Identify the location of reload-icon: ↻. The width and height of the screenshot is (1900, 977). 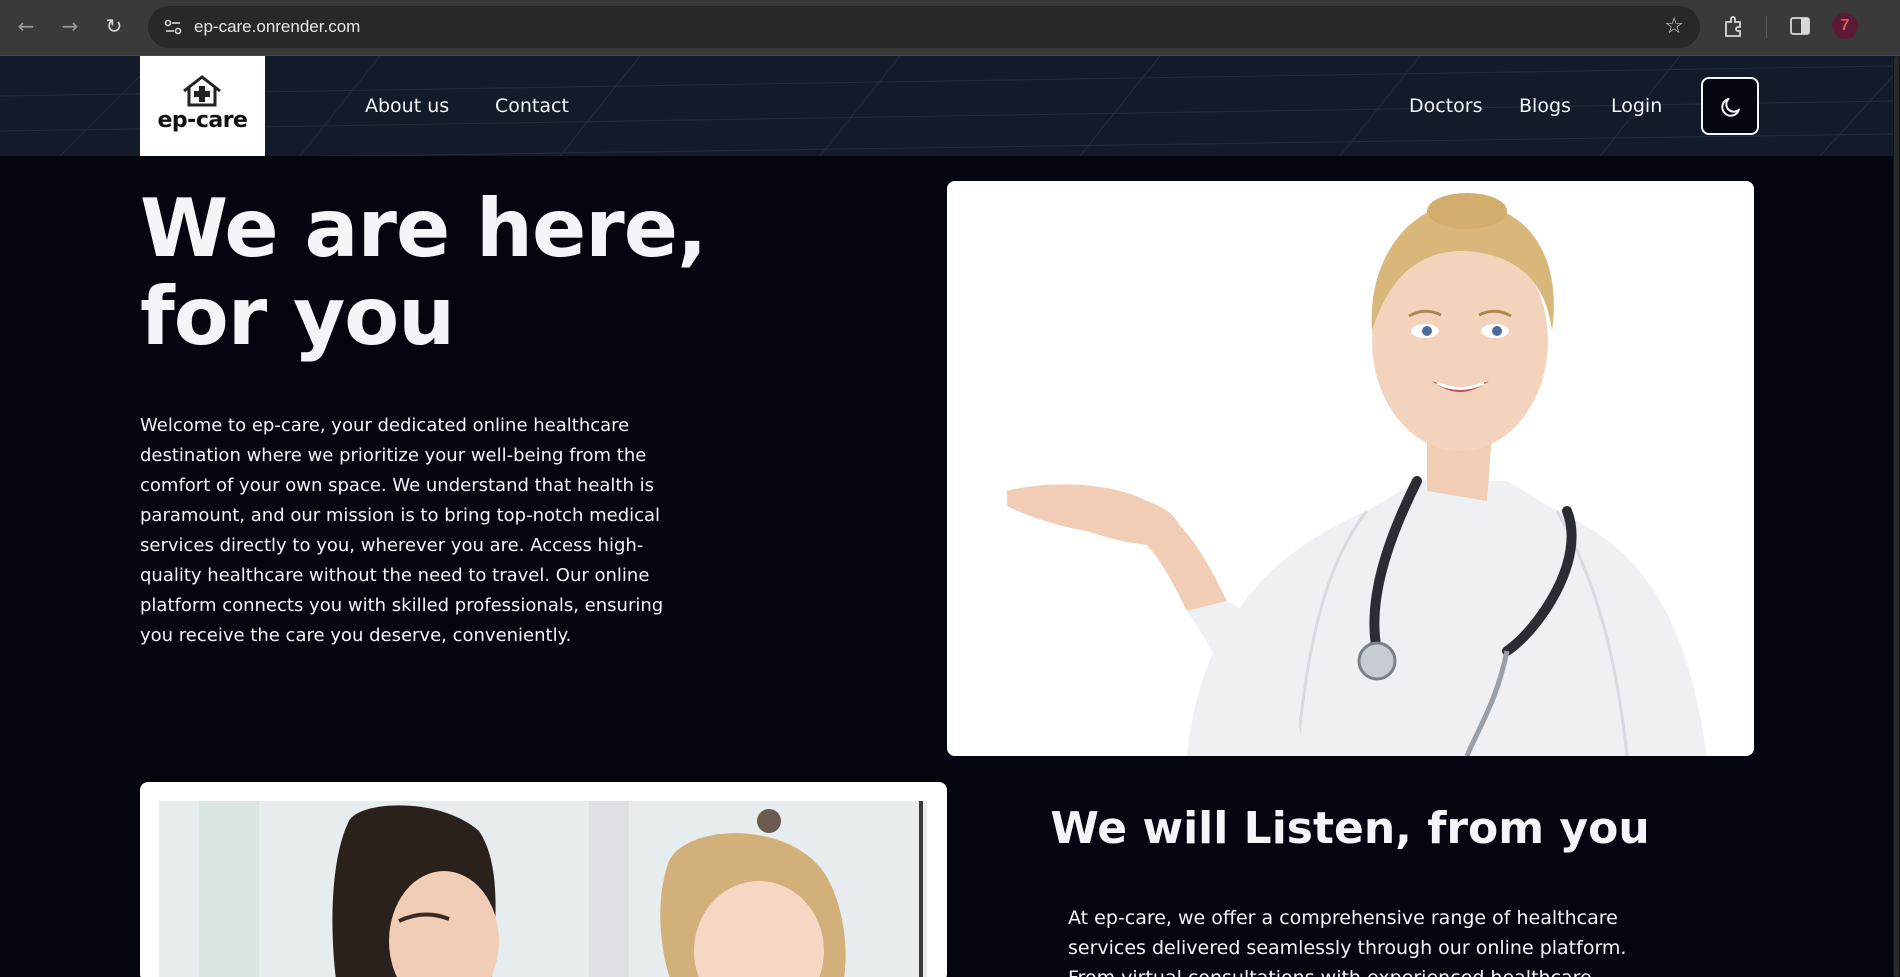
(114, 26).